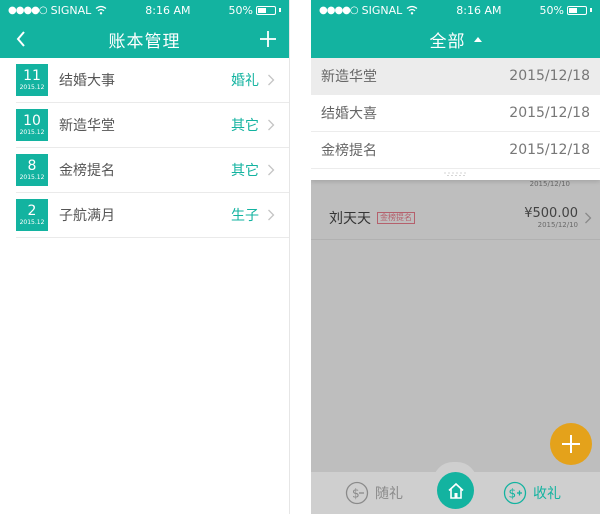 This screenshot has height=514, width=600. I want to click on book-row: 2 2015.12 子航满月 生子, so click(152, 215).